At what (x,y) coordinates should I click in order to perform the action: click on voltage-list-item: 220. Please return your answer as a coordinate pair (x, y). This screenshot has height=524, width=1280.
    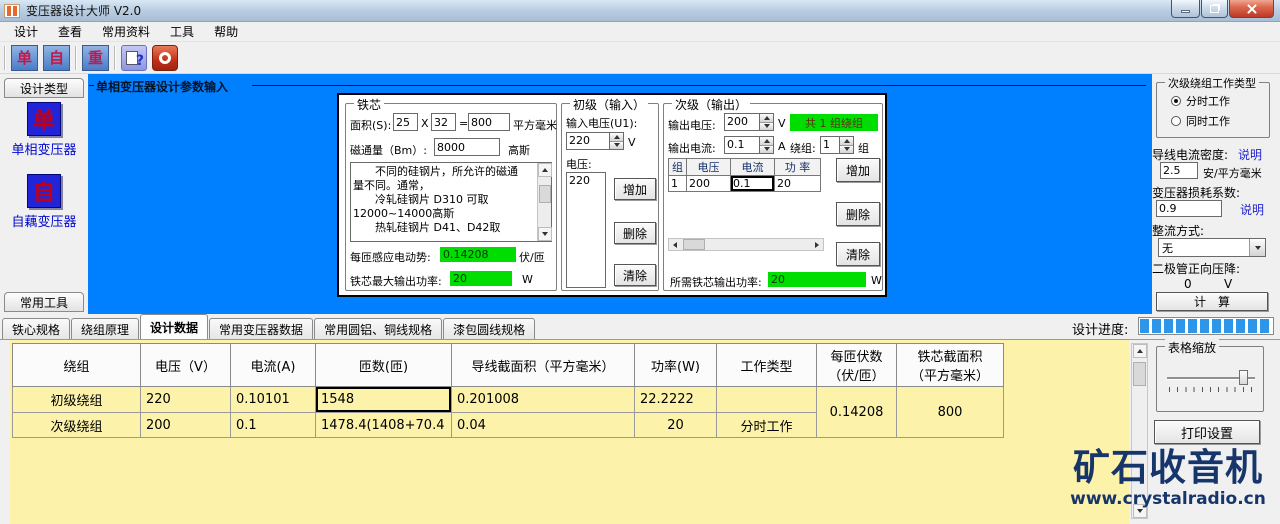
    Looking at the image, I should click on (586, 180).